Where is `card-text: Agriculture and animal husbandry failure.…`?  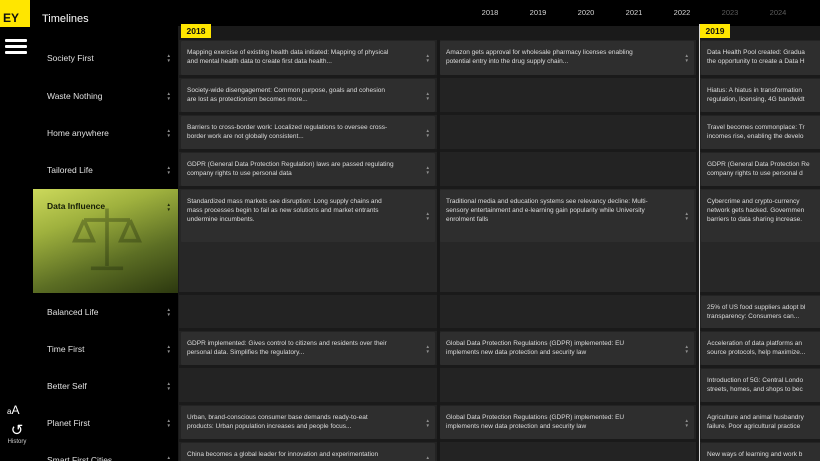 card-text: Agriculture and animal husbandry failure.… is located at coordinates (763, 422).